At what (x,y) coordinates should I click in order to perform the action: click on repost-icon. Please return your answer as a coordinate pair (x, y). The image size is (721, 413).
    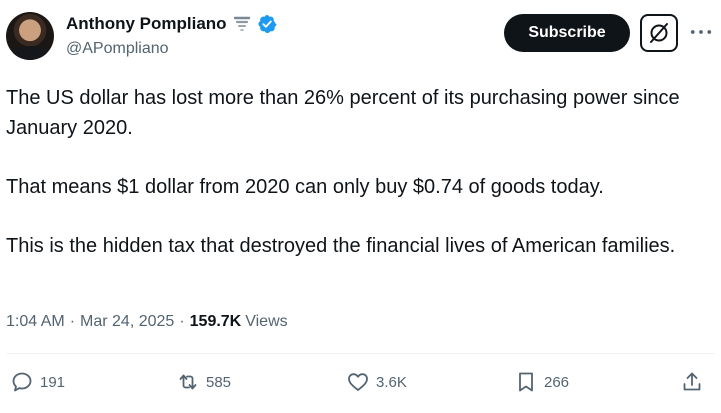
    Looking at the image, I should click on (188, 382).